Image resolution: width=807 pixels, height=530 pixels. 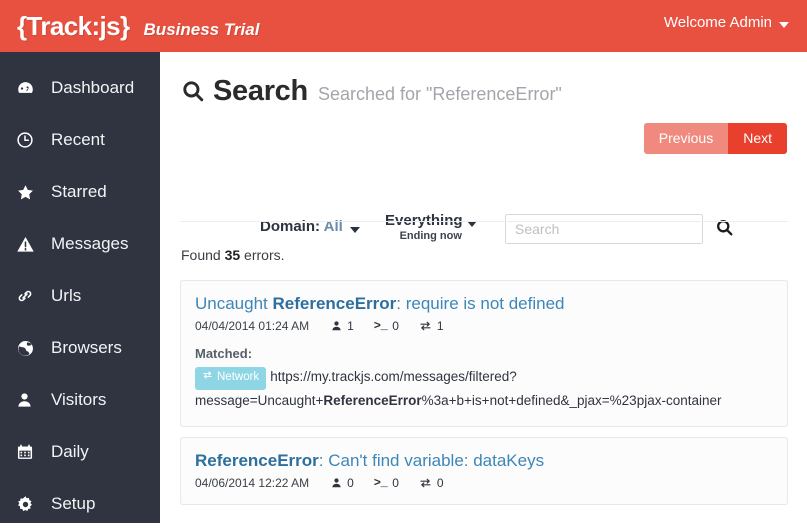 What do you see at coordinates (604, 229) in the screenshot?
I see `search-input` at bounding box center [604, 229].